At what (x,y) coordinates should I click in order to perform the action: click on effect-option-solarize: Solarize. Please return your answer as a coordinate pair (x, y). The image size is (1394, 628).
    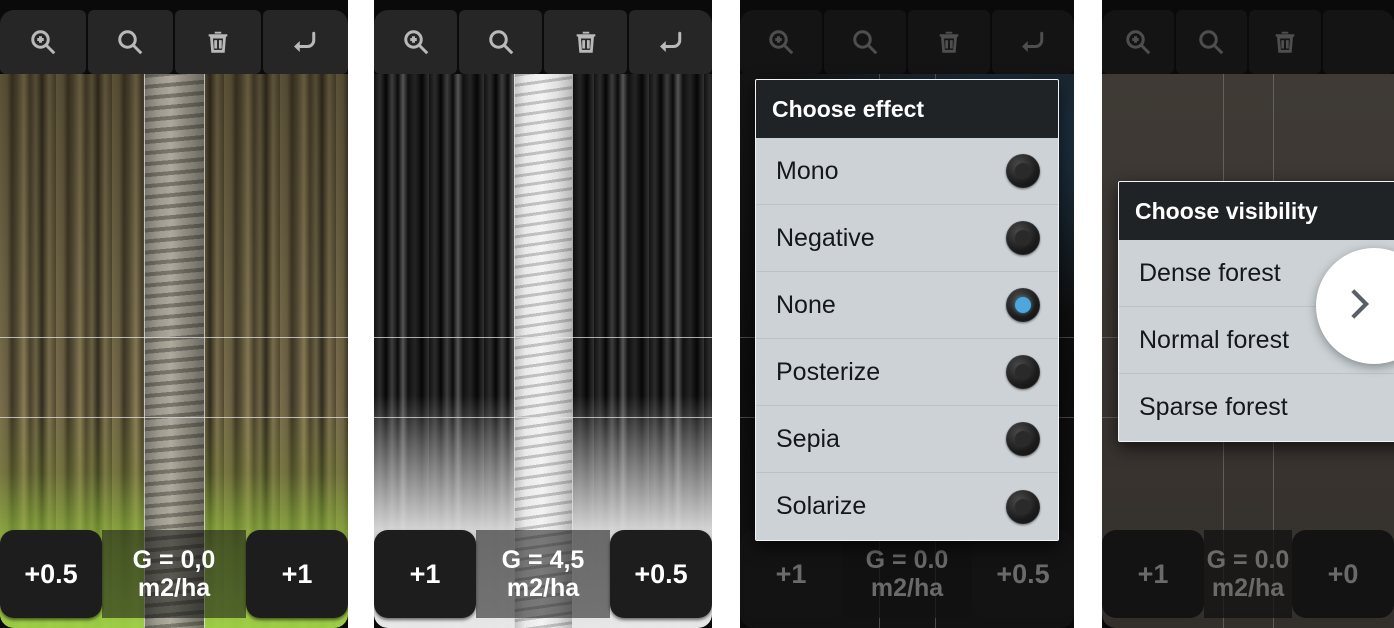
    Looking at the image, I should click on (907, 506).